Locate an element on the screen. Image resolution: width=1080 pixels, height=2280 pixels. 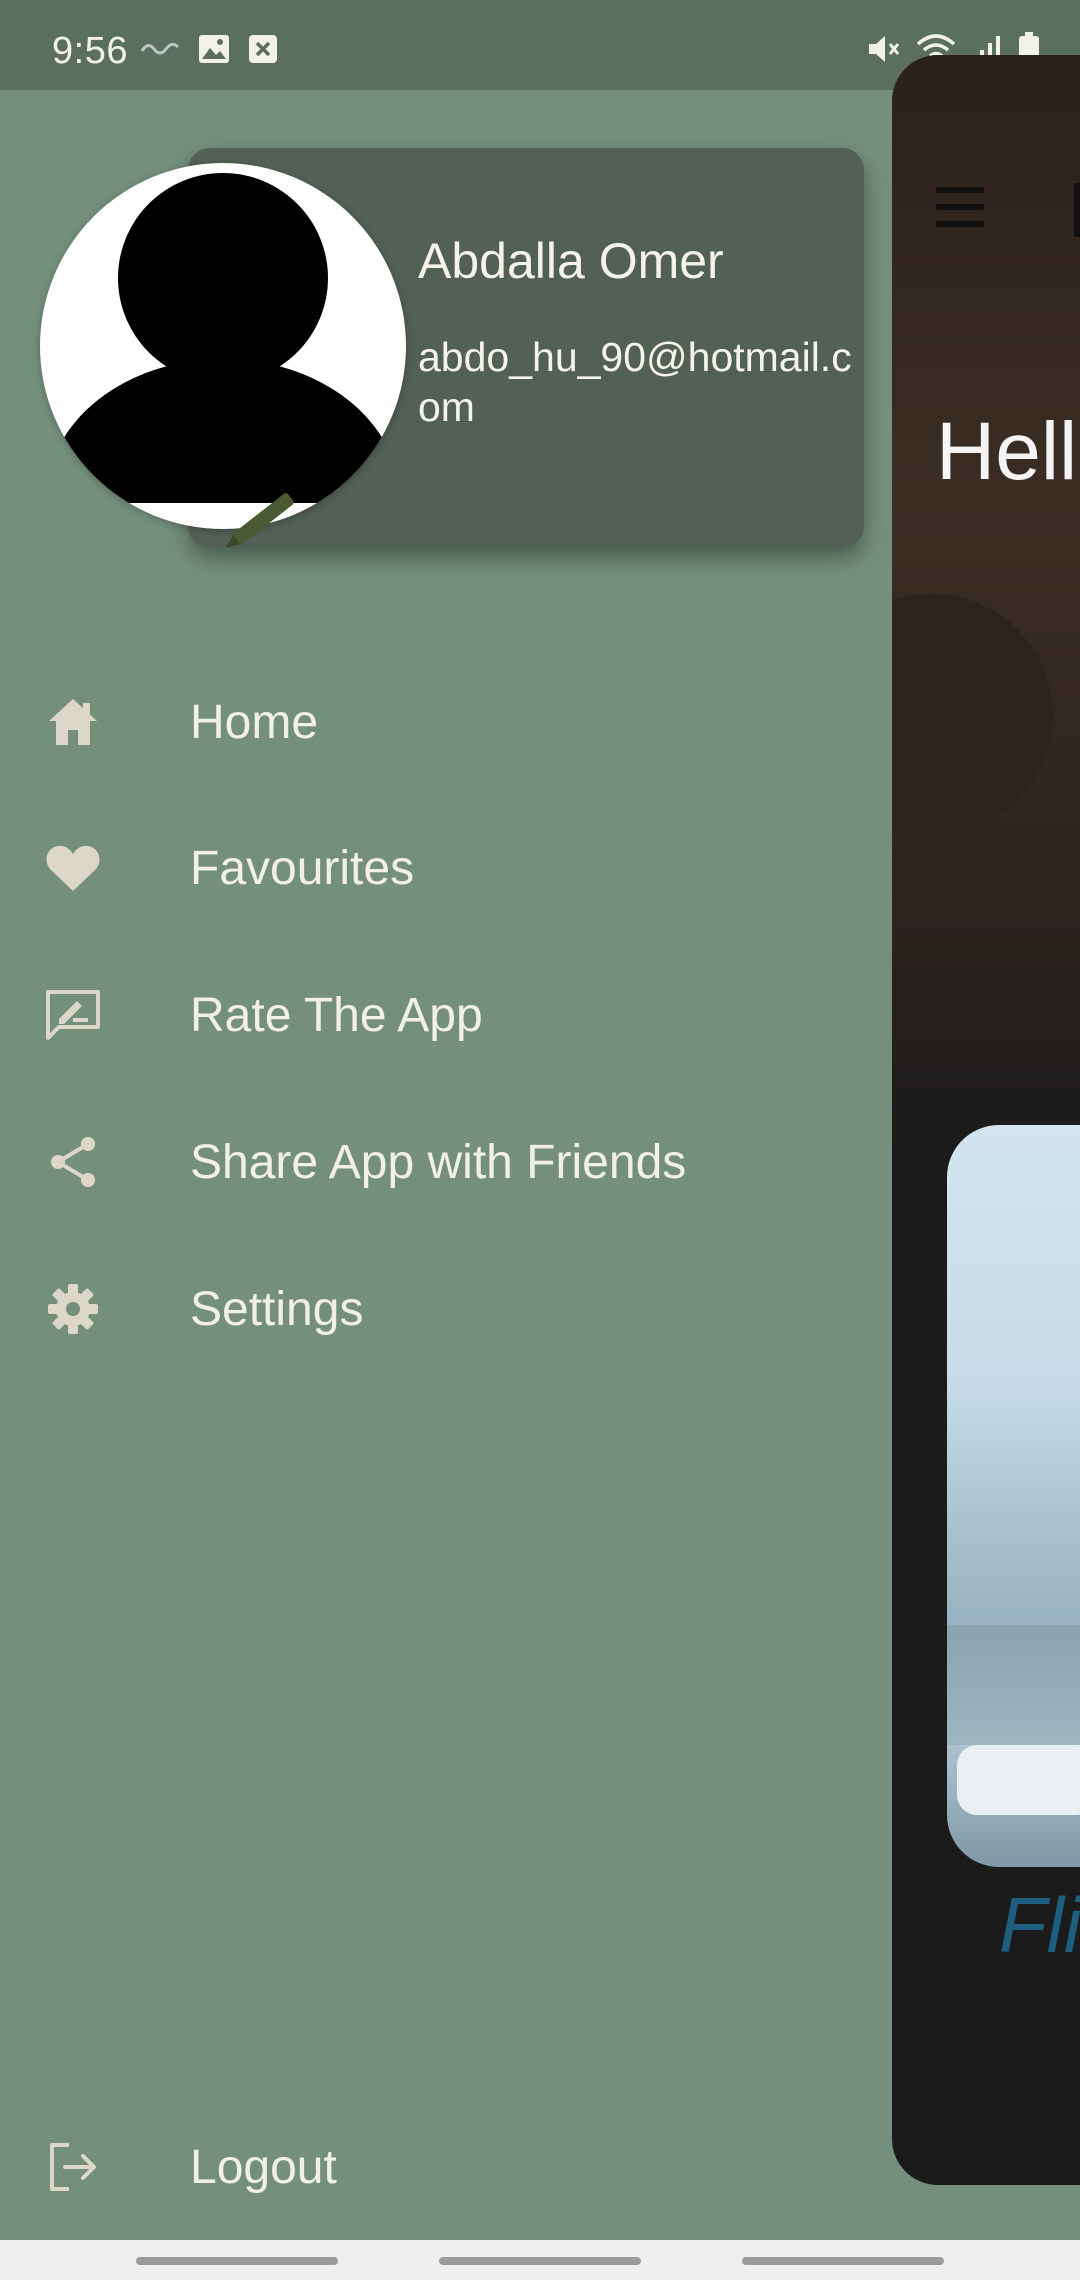
status-time: 9:56 is located at coordinates (90, 51).